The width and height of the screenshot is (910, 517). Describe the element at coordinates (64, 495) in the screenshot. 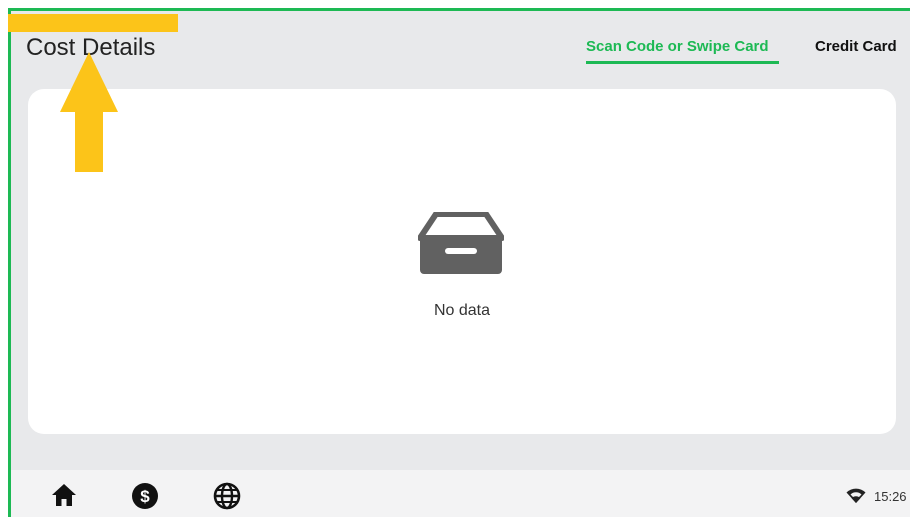

I see `home-icon` at that location.